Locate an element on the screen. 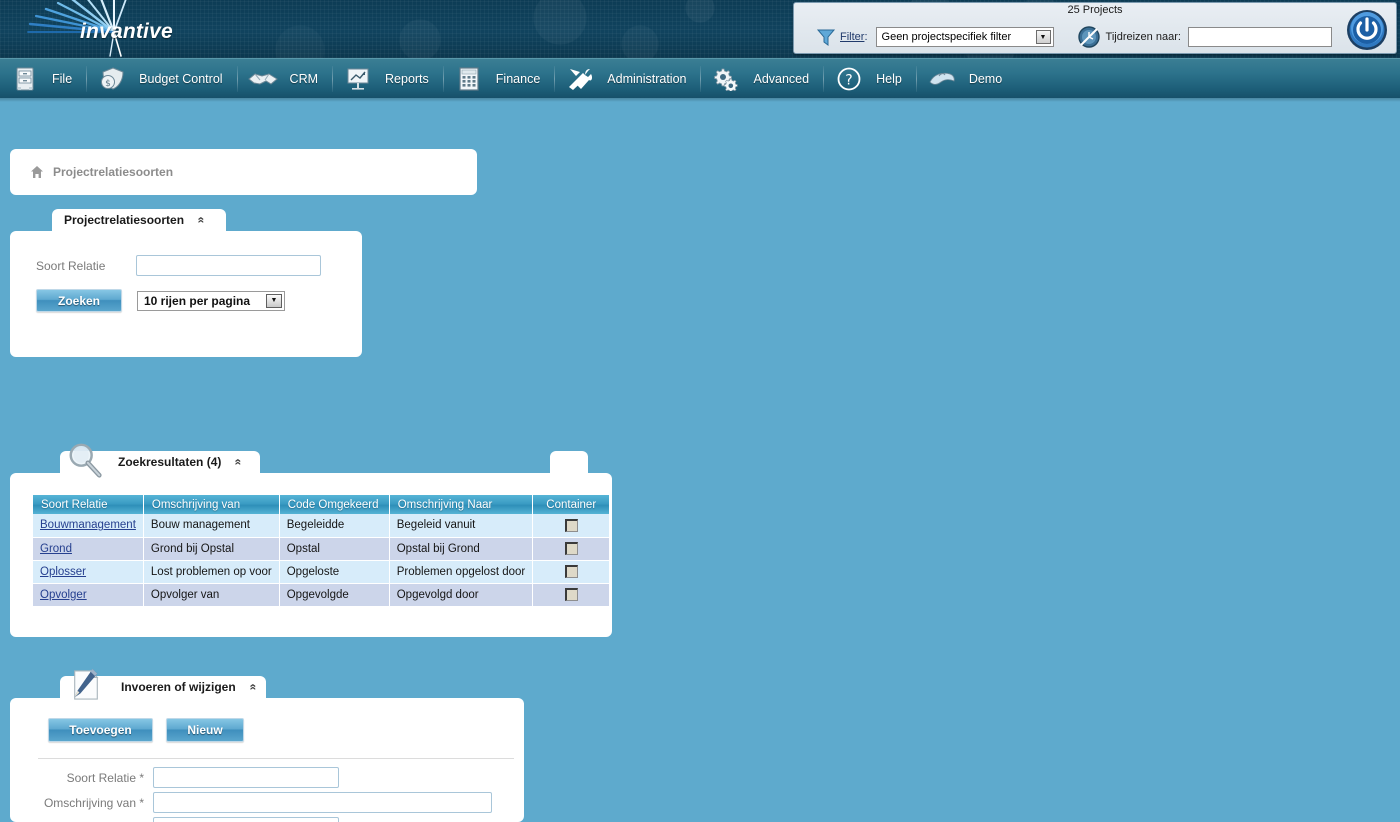 The width and height of the screenshot is (1400, 822). breadcrumb-text: Projectrelatiesoorten is located at coordinates (113, 172).